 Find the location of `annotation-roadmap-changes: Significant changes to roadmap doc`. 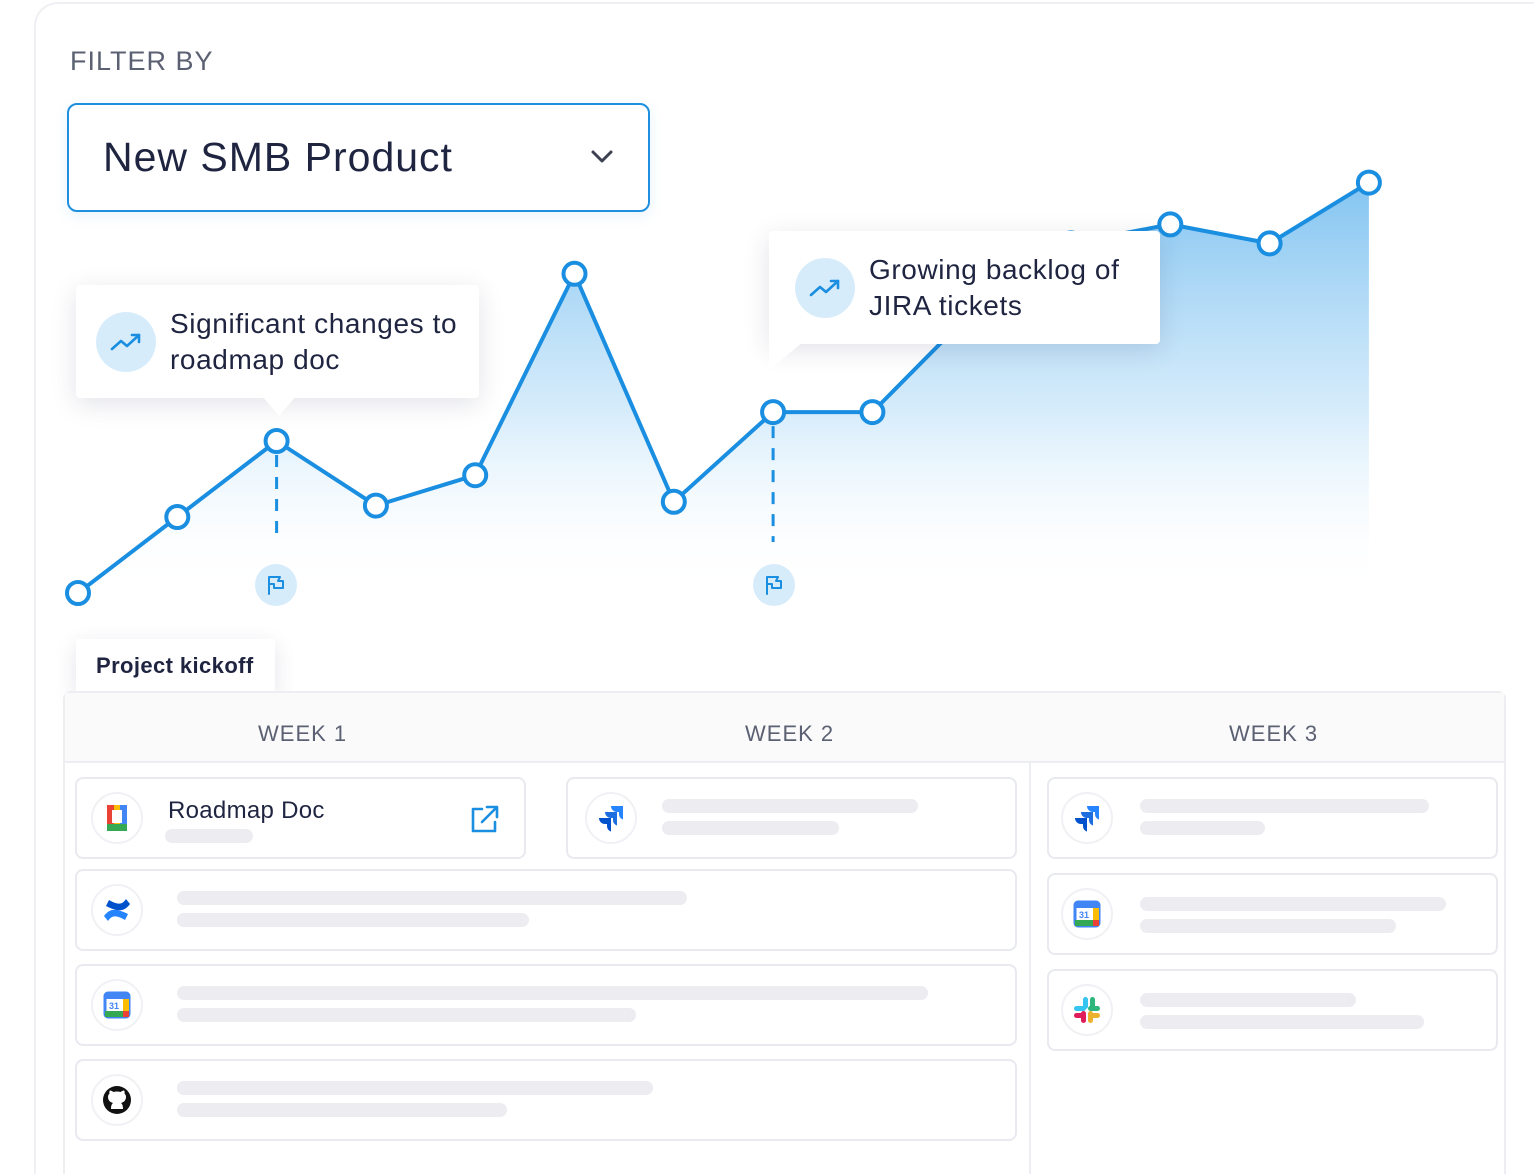

annotation-roadmap-changes: Significant changes to roadmap doc is located at coordinates (277, 341).